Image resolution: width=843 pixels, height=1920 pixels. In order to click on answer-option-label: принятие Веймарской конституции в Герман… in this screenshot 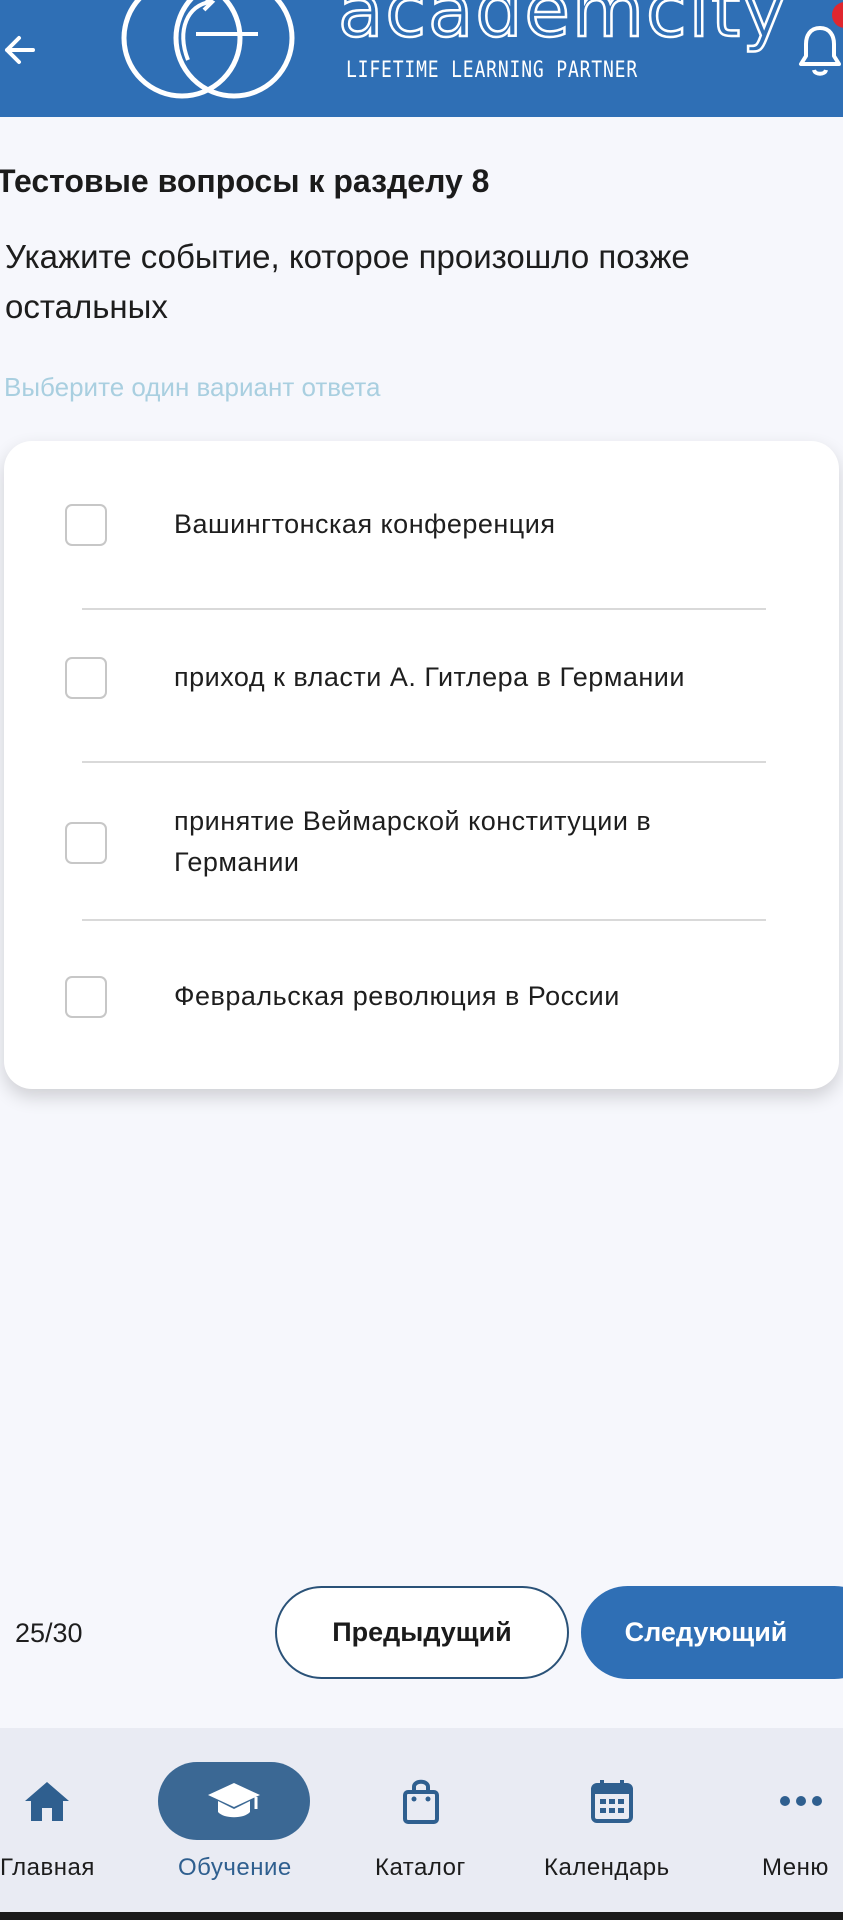, I will do `click(413, 841)`.